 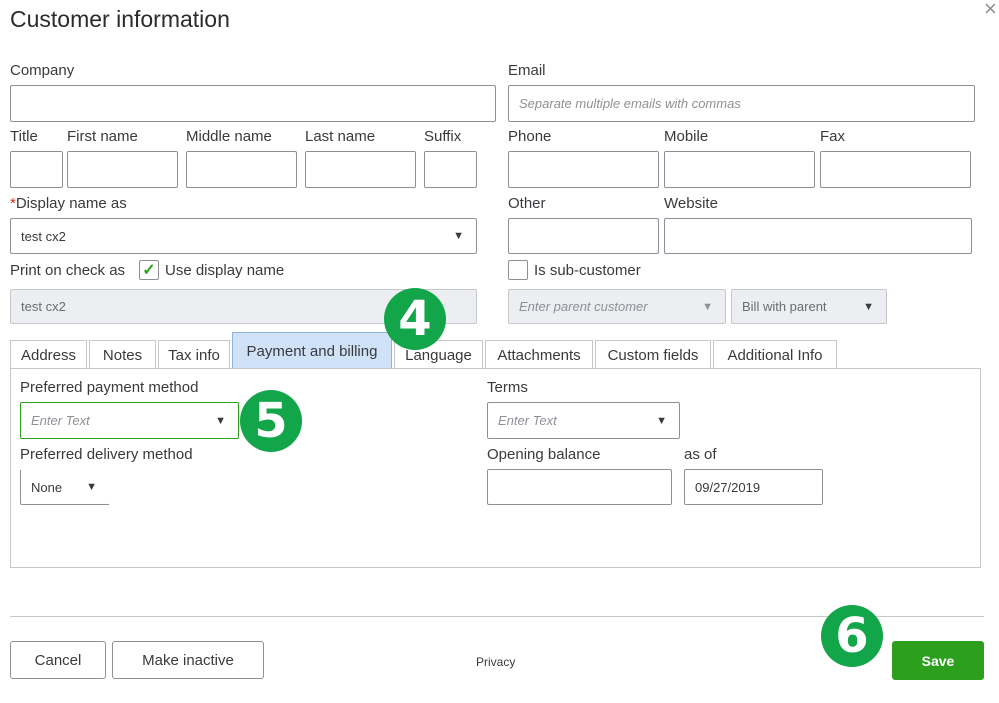 I want to click on mobile-input, so click(x=739, y=169).